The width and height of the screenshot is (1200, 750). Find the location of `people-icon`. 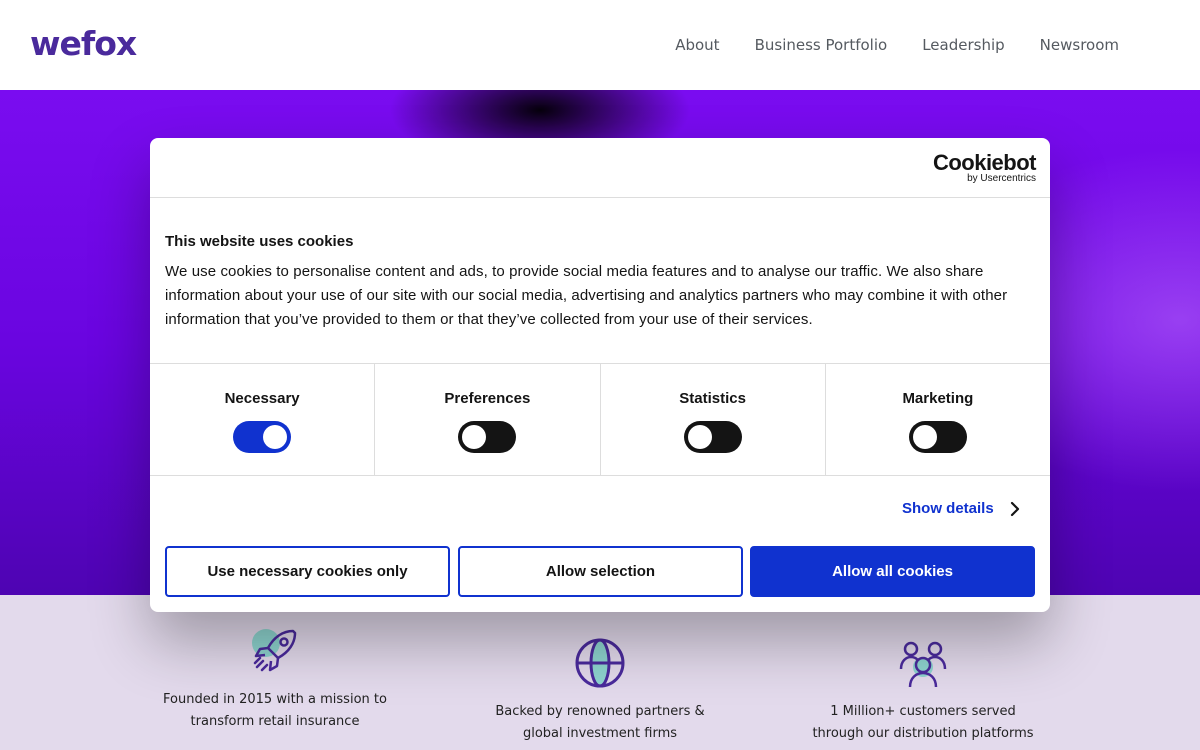

people-icon is located at coordinates (923, 664).